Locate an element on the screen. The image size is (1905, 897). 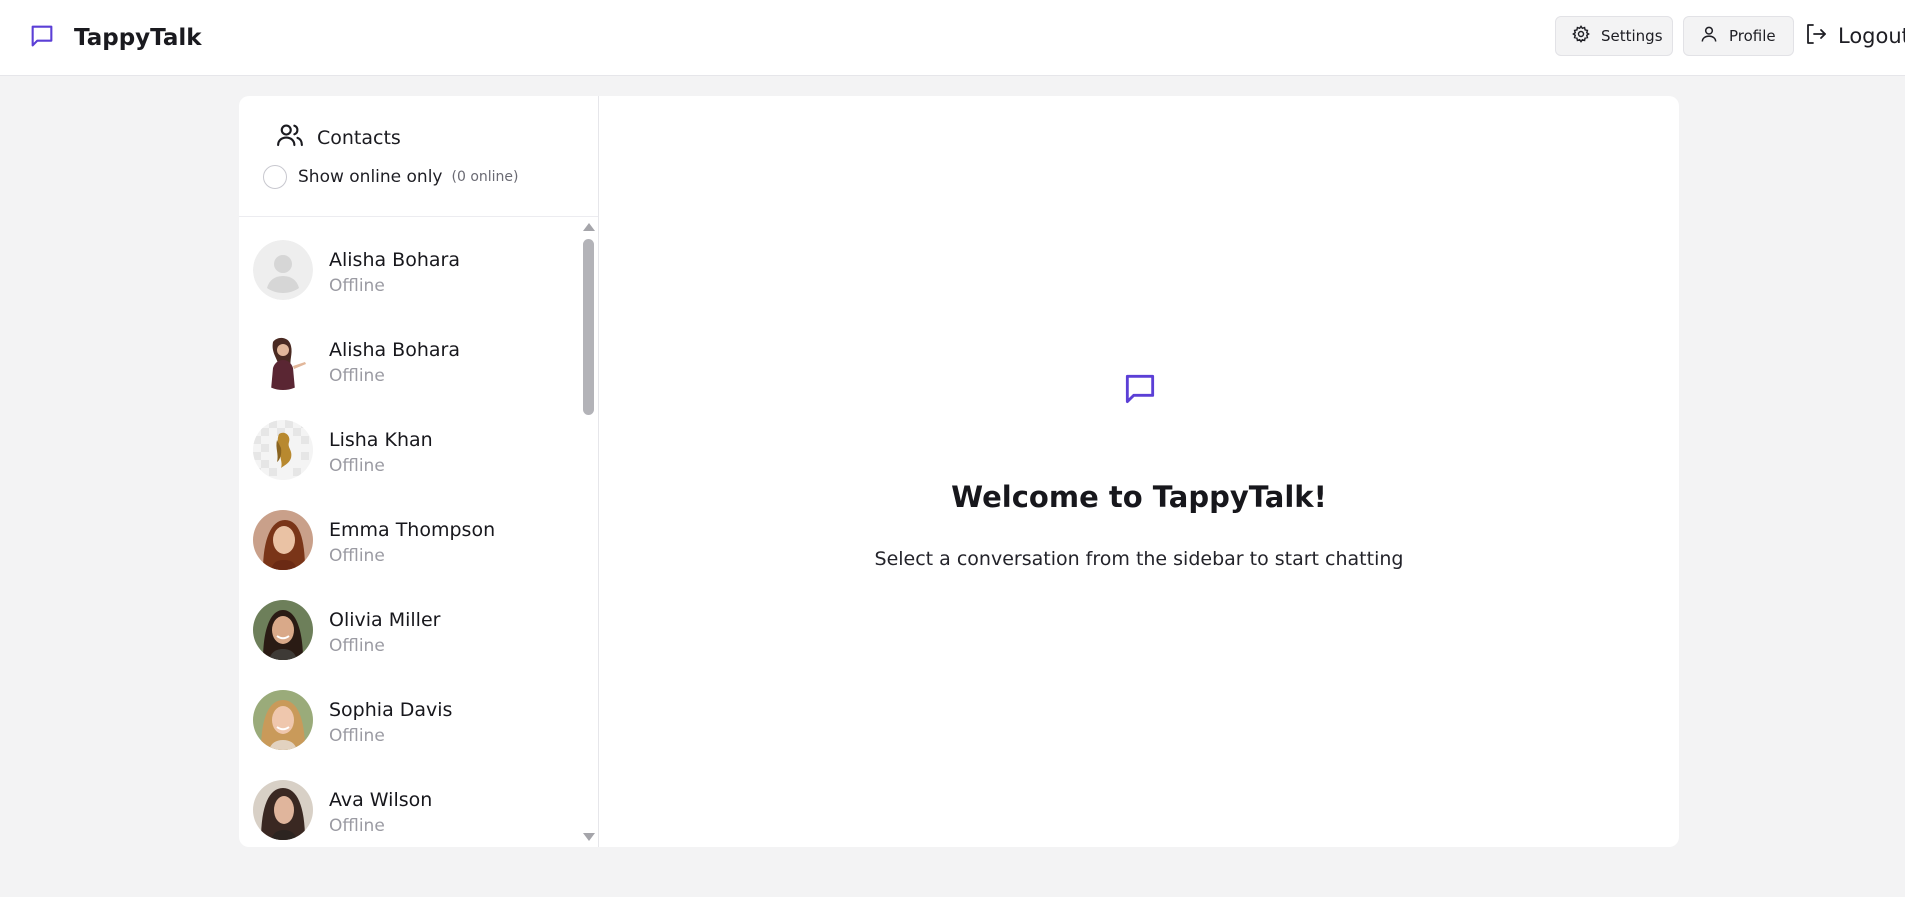
logout-label: Logout is located at coordinates (1871, 36).